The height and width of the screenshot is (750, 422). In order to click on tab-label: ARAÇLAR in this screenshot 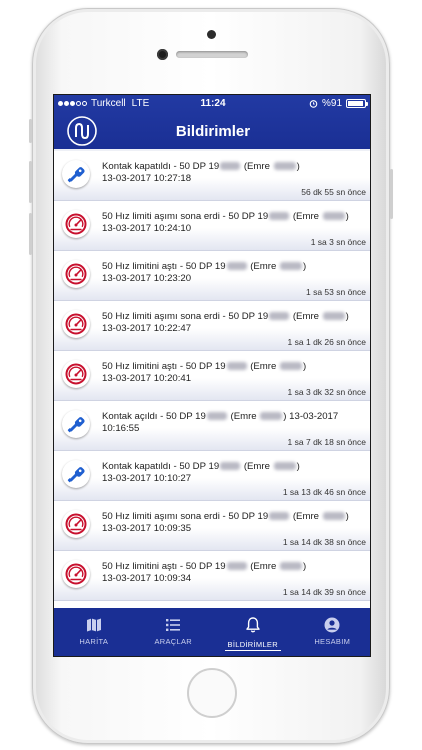, I will do `click(173, 641)`.